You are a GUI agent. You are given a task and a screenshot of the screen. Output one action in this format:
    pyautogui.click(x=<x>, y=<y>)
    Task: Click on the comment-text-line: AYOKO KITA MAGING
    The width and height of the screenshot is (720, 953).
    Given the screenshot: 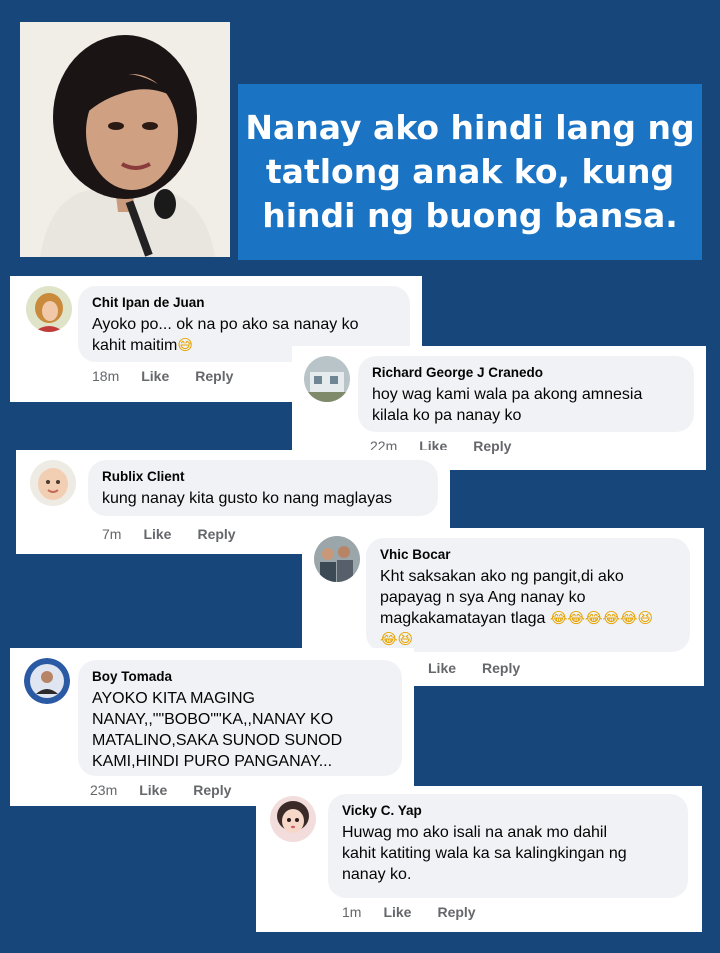 What is the action you would take?
    pyautogui.click(x=173, y=698)
    